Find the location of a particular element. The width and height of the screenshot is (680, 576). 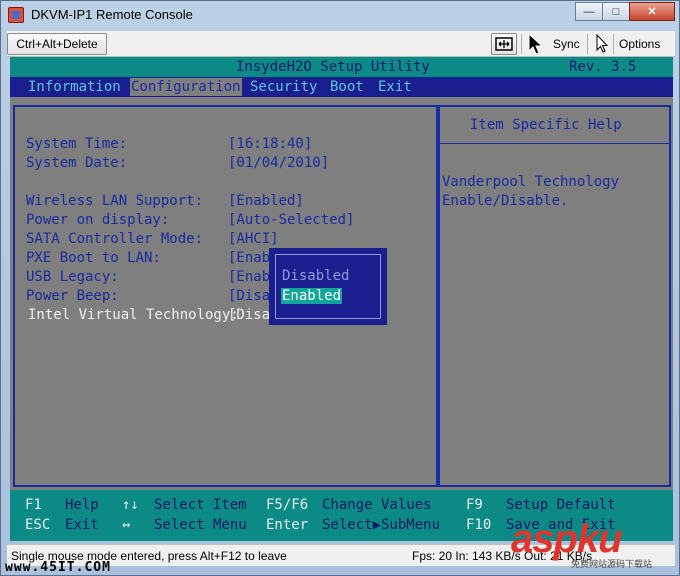

setting-value-power-beep: [Disa is located at coordinates (249, 296).